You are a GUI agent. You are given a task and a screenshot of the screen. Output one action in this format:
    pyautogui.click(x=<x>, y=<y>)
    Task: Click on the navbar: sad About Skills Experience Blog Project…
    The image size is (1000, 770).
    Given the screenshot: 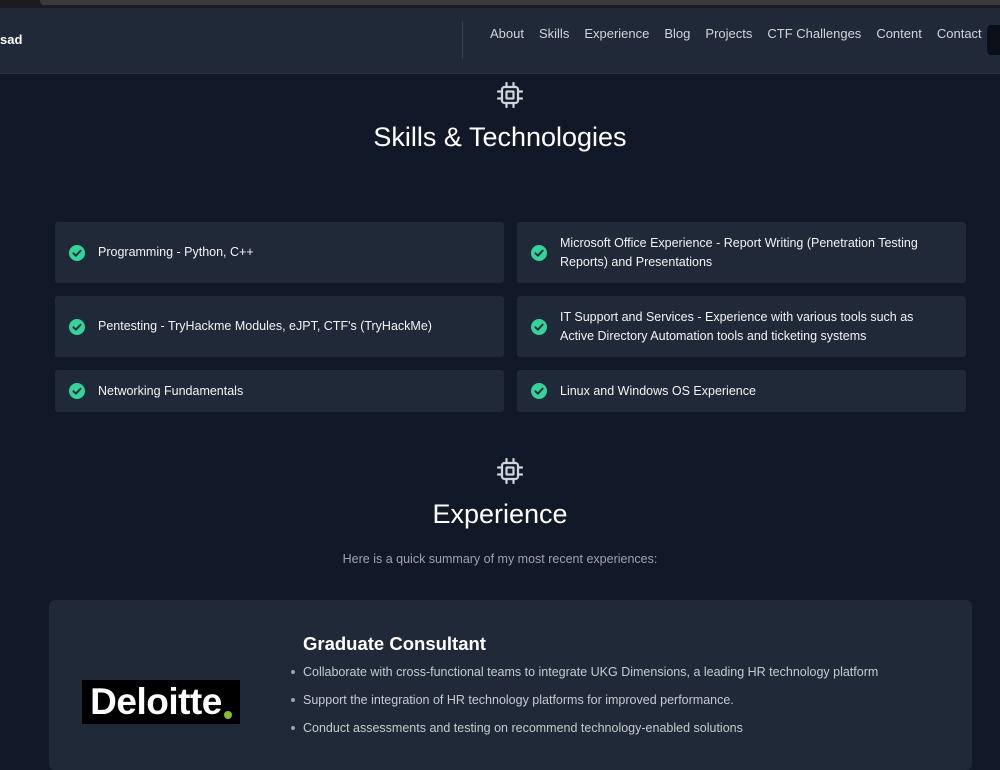 What is the action you would take?
    pyautogui.click(x=500, y=41)
    